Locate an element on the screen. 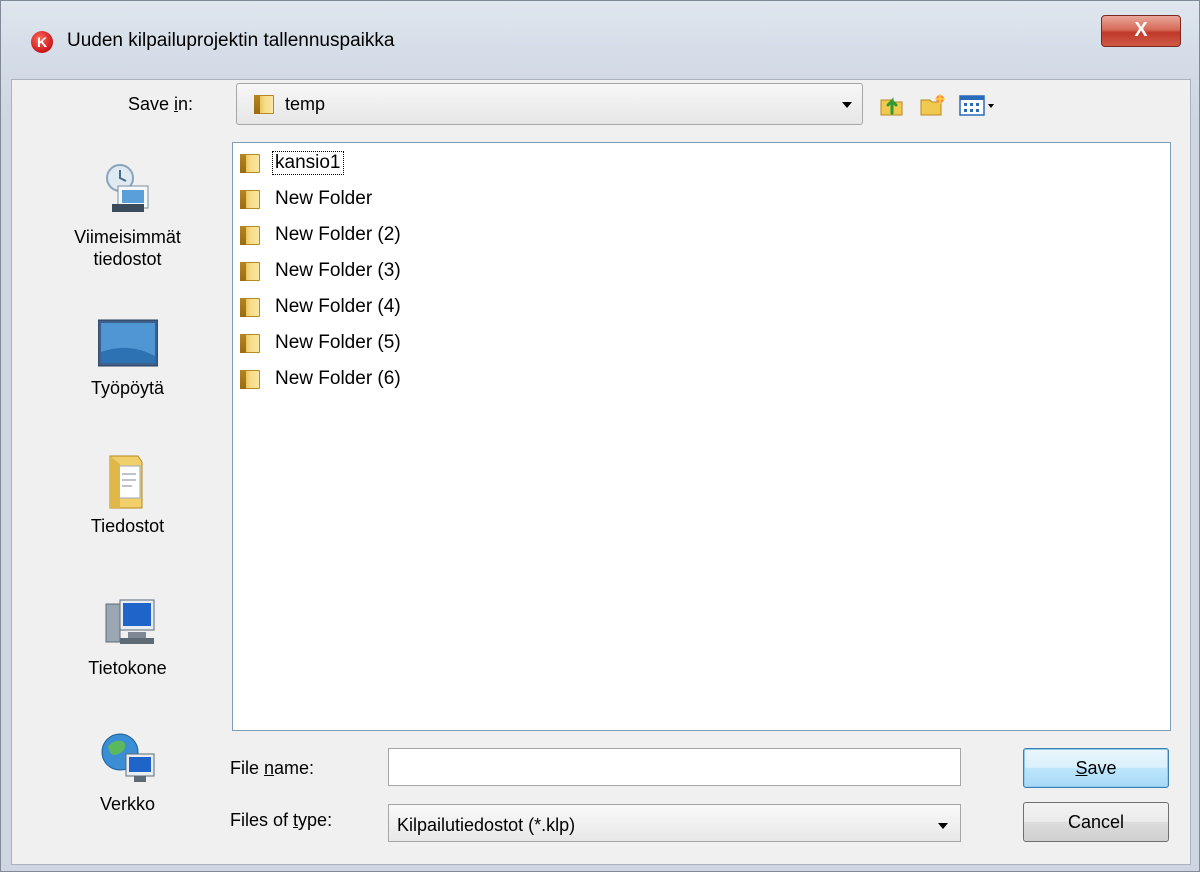 The image size is (1200, 872). up-one-level-icon is located at coordinates (892, 105).